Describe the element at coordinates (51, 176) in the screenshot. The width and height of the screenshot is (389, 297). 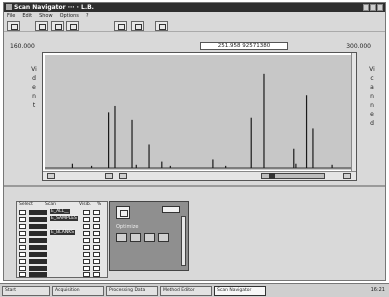
I see `scroll-left-button` at that location.